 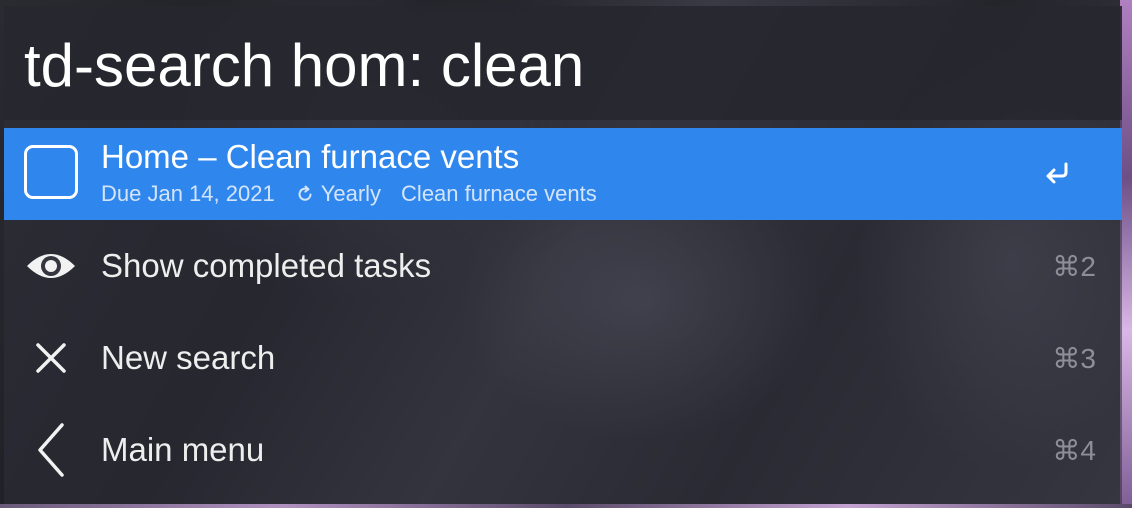 What do you see at coordinates (1074, 450) in the screenshot?
I see `shortcut-label: ⌘4` at bounding box center [1074, 450].